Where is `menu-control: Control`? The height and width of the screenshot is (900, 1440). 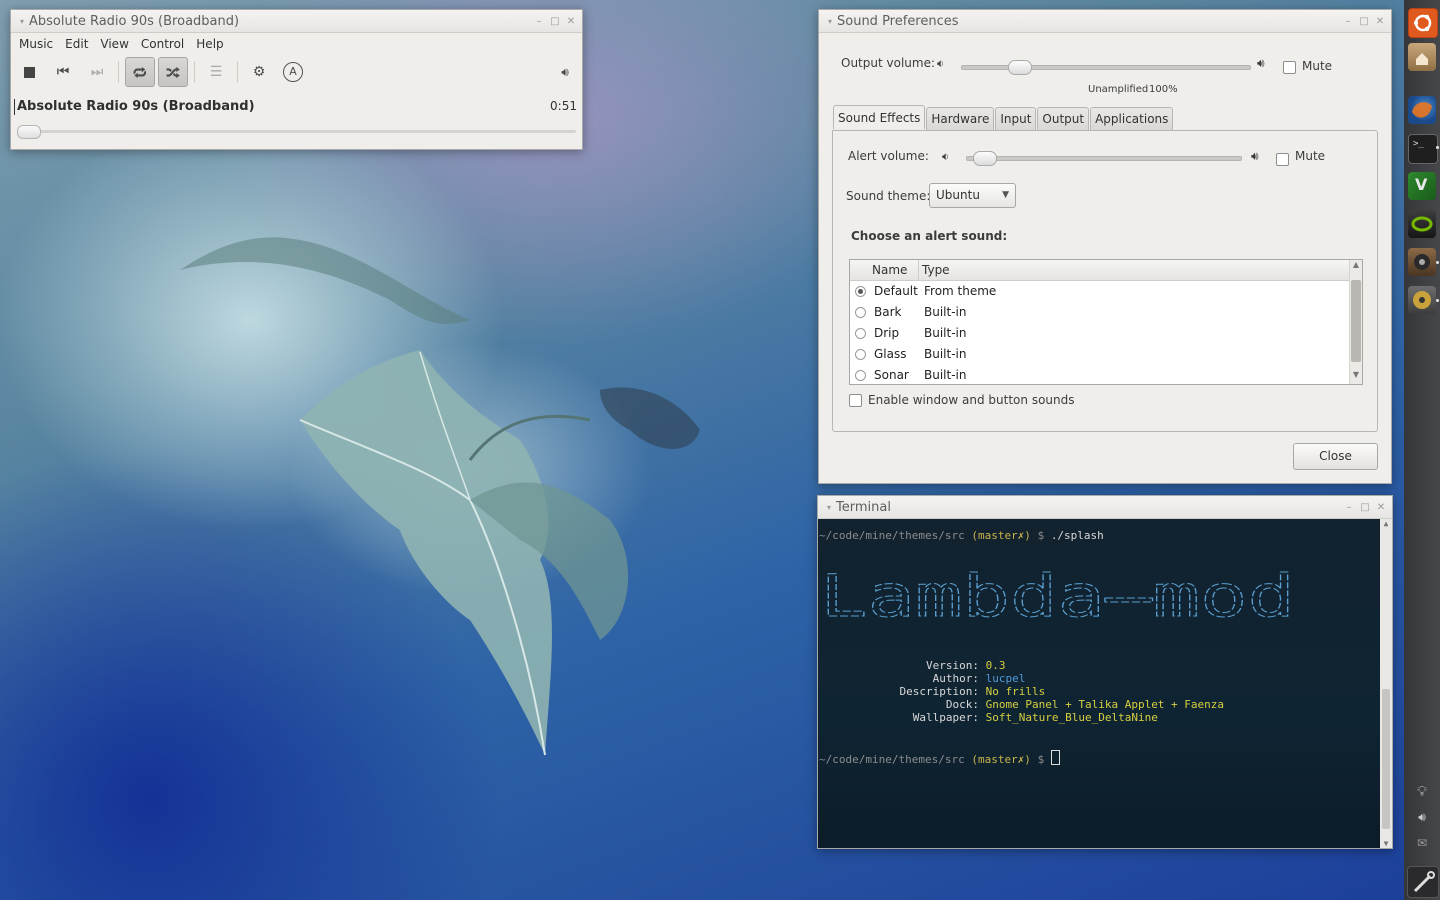
menu-control: Control is located at coordinates (162, 44).